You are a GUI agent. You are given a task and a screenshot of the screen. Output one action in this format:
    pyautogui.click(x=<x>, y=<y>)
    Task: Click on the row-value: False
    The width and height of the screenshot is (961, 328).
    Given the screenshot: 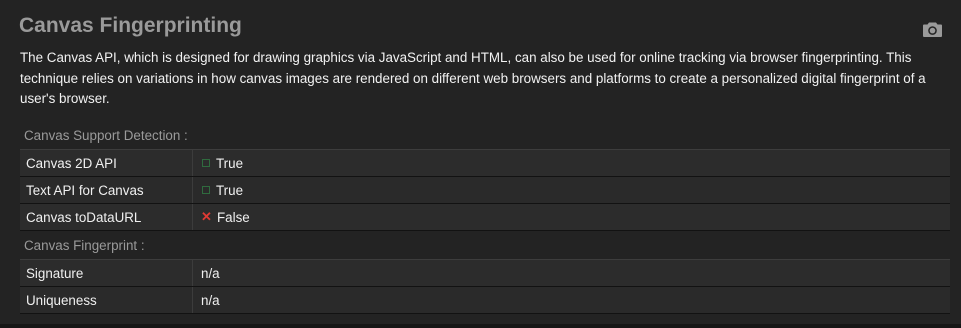 What is the action you would take?
    pyautogui.click(x=233, y=217)
    